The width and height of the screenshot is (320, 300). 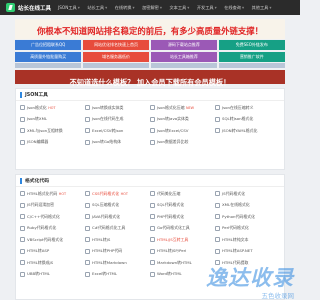 I want to click on ad-link: 高质量外链批量购买, so click(x=48, y=56).